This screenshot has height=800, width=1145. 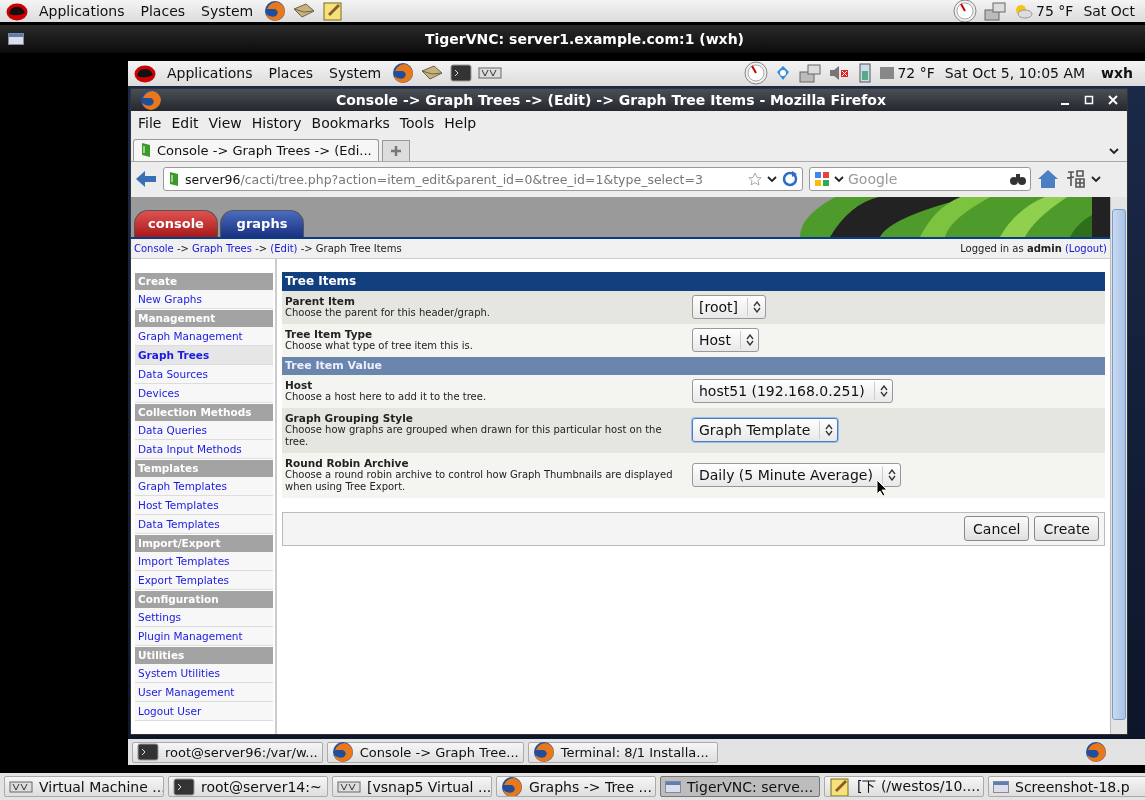 What do you see at coordinates (460, 123) in the screenshot?
I see `menu-item: Help` at bounding box center [460, 123].